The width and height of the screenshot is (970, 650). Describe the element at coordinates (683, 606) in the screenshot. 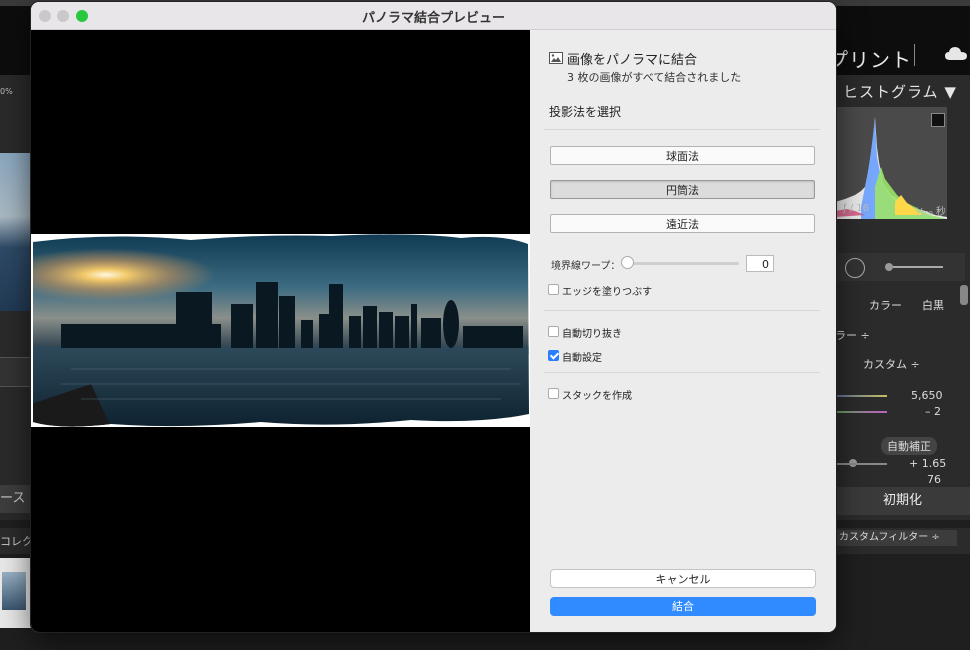

I see `merge-button: 結合` at that location.